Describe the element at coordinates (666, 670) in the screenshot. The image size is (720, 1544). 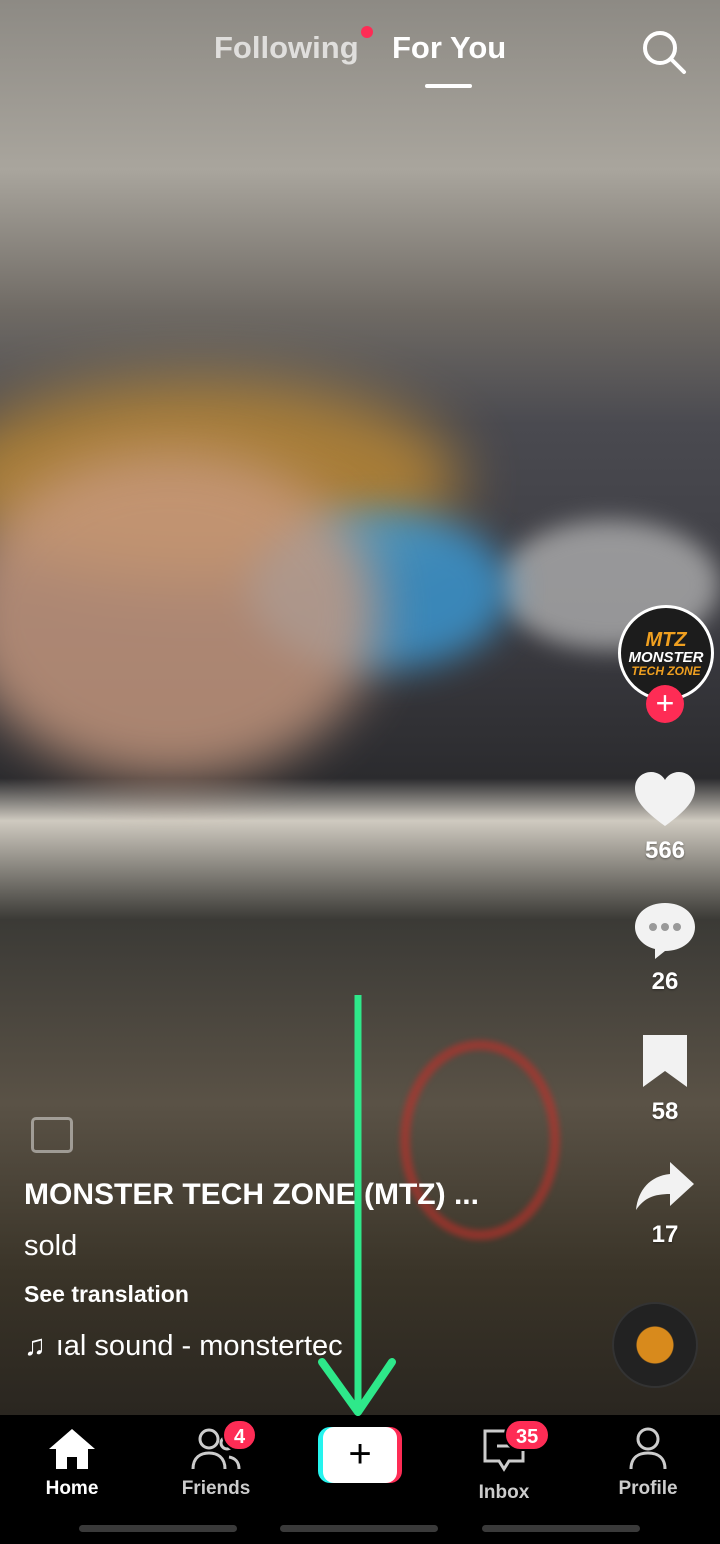
I see `avatar-logo-text: TECH ZONE` at that location.